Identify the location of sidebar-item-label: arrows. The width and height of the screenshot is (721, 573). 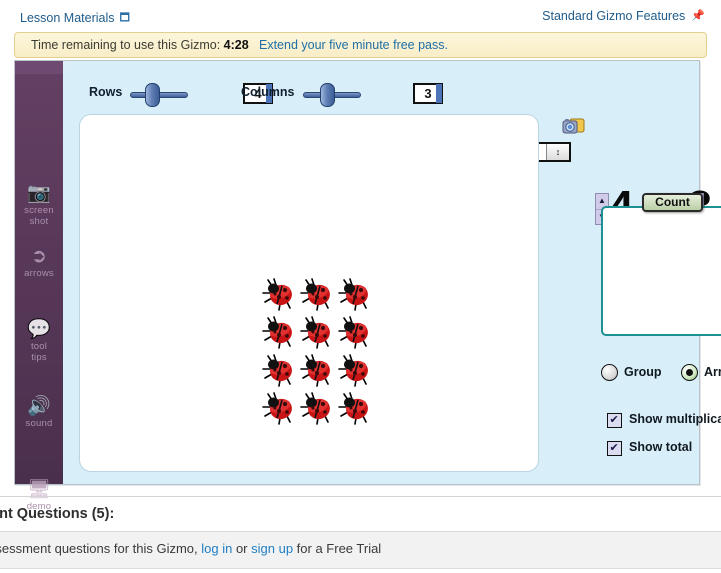
(39, 273).